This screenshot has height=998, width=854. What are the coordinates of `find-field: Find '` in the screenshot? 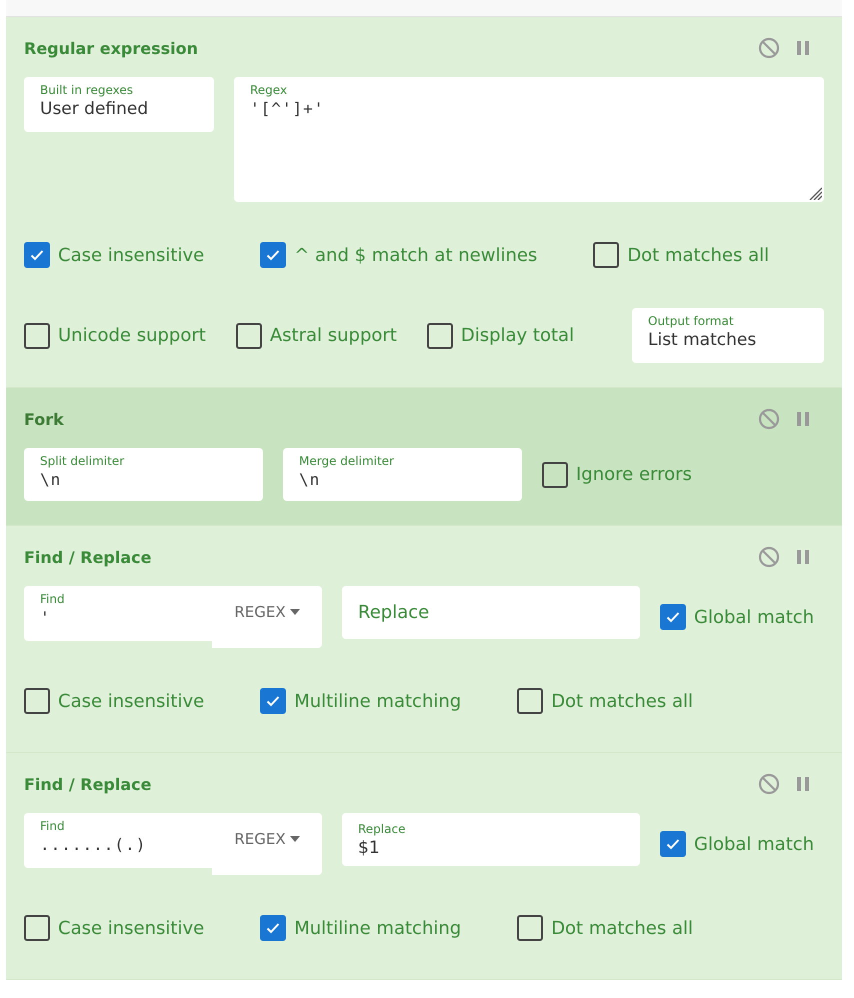 It's located at (118, 613).